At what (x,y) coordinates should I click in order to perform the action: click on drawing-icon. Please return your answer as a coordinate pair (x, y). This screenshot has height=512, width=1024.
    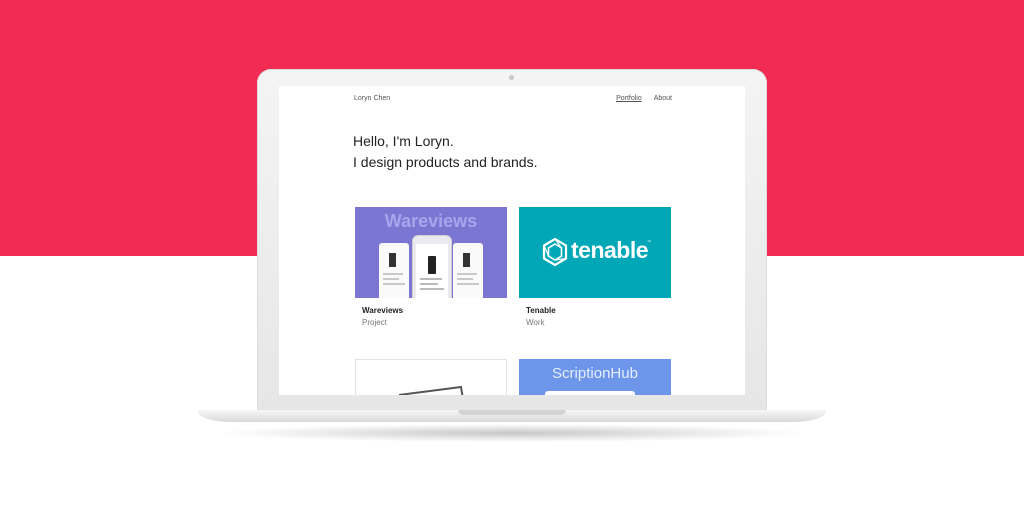
    Looking at the image, I should click on (431, 390).